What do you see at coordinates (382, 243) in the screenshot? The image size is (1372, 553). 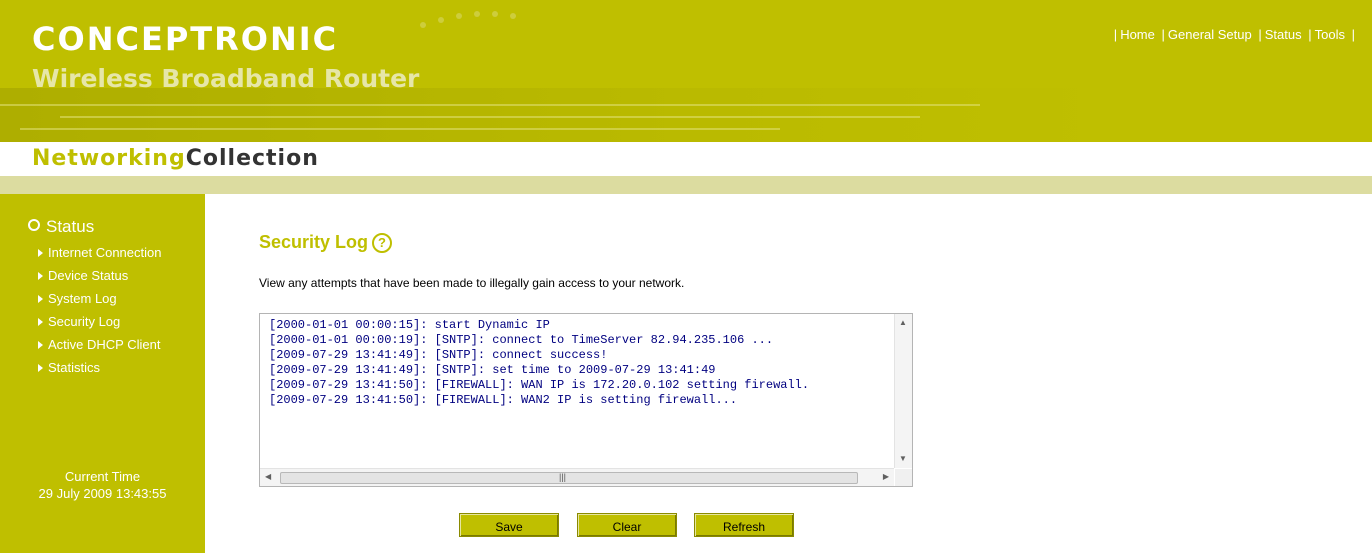 I see `help-icon: ?` at bounding box center [382, 243].